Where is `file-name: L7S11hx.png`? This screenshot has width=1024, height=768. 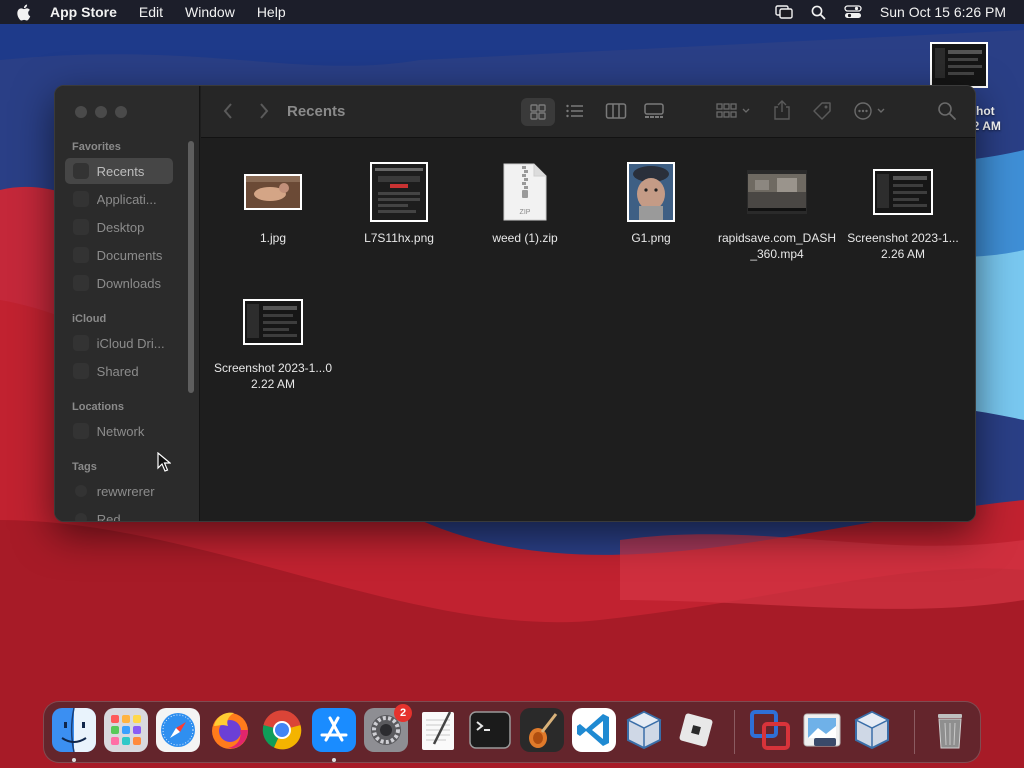
file-name: L7S11hx.png is located at coordinates (399, 238).